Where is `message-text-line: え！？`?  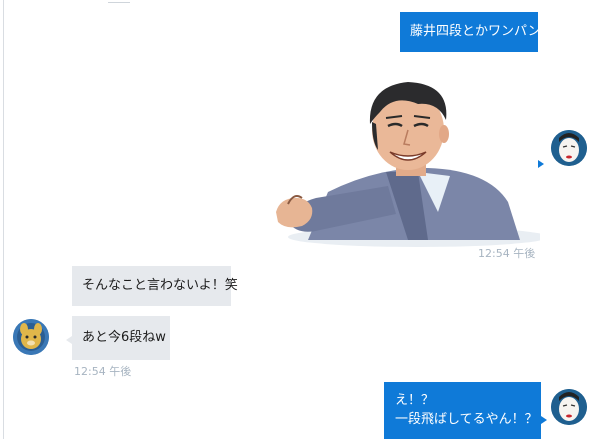
message-text-line: え！？ is located at coordinates (415, 400).